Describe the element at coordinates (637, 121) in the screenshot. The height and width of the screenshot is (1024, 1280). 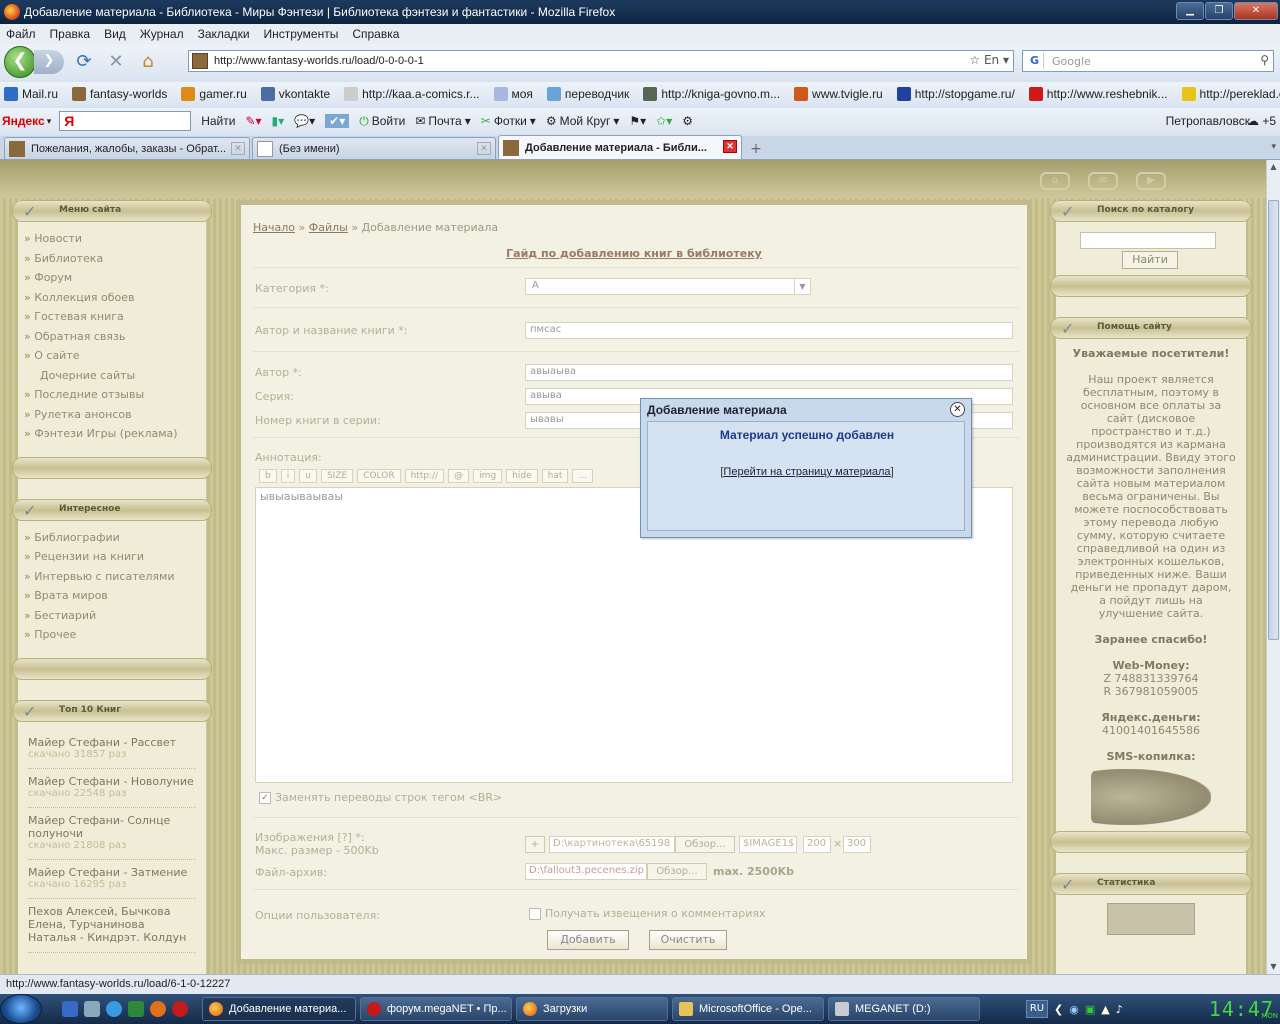
I see `plugin-icon: ⚑▾` at that location.